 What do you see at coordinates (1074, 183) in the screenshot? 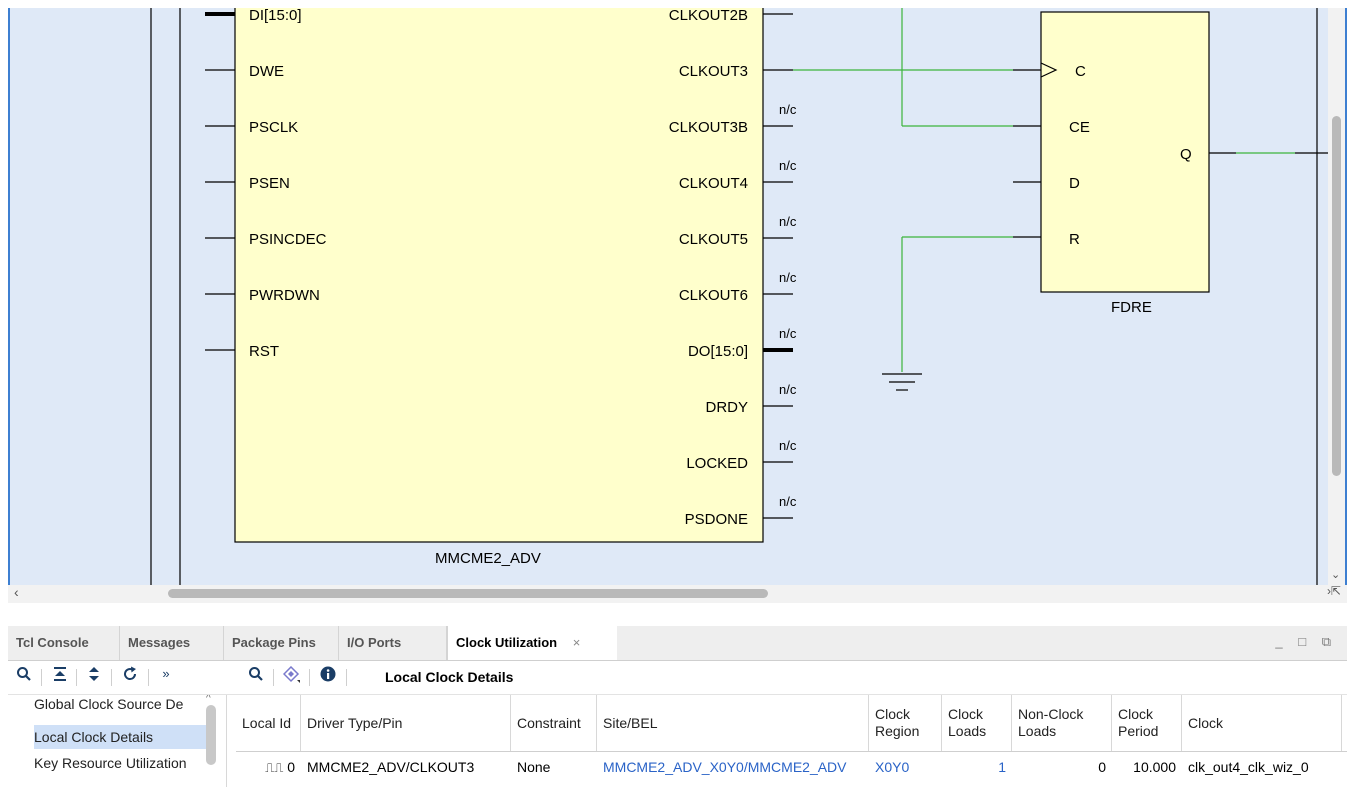
I see `fdre-pin-label: D` at bounding box center [1074, 183].